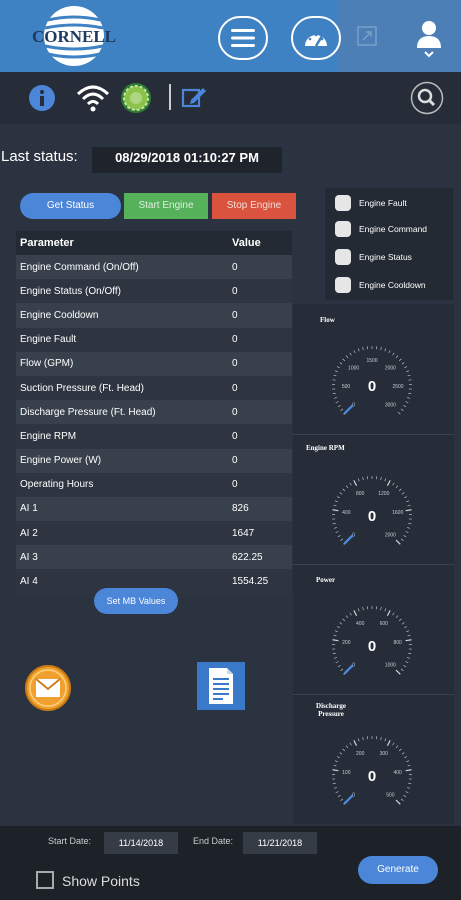 The width and height of the screenshot is (461, 900). Describe the element at coordinates (316, 38) in the screenshot. I see `dashboard-button` at that location.